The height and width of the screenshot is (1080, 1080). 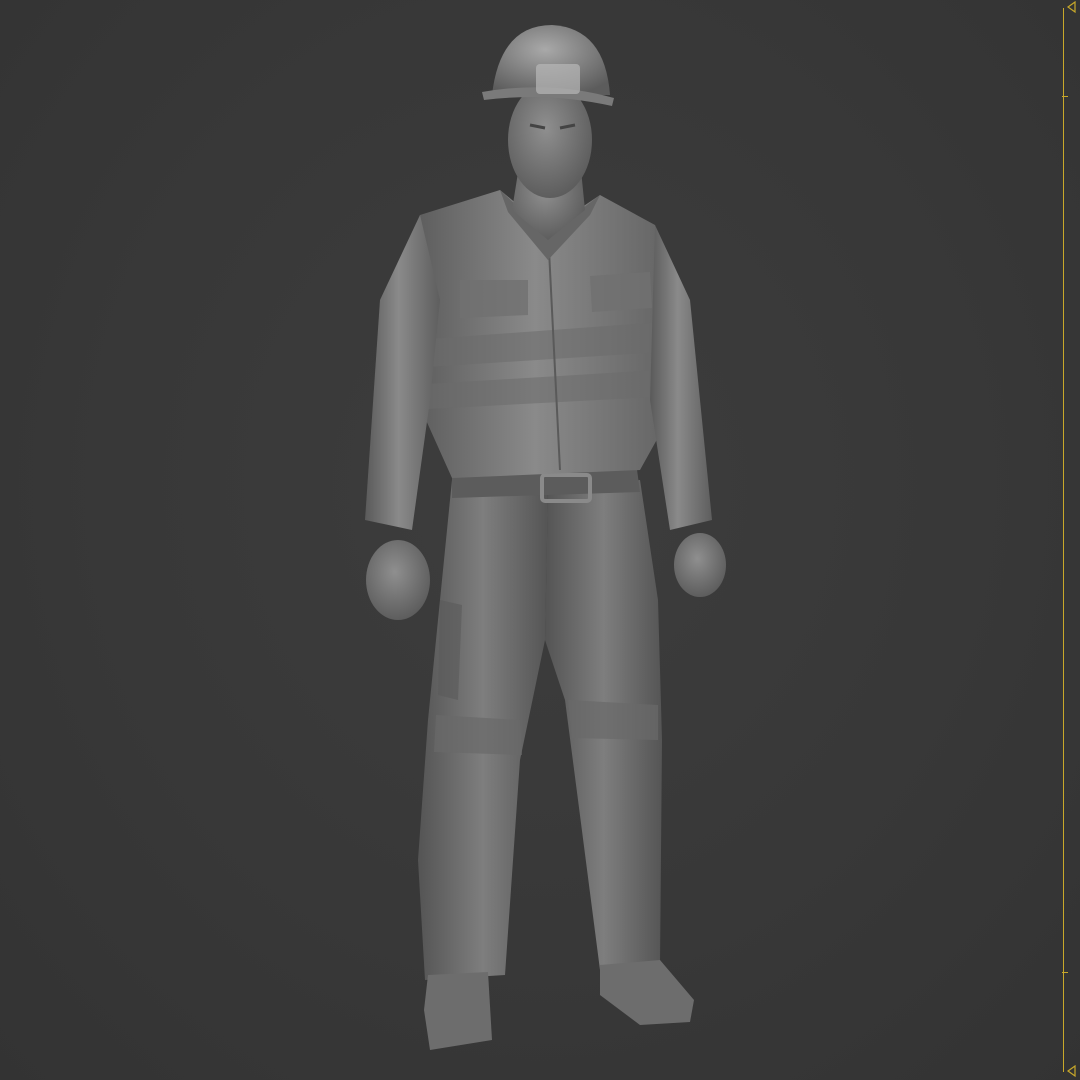 I want to click on hard-hat, so click(x=548, y=65).